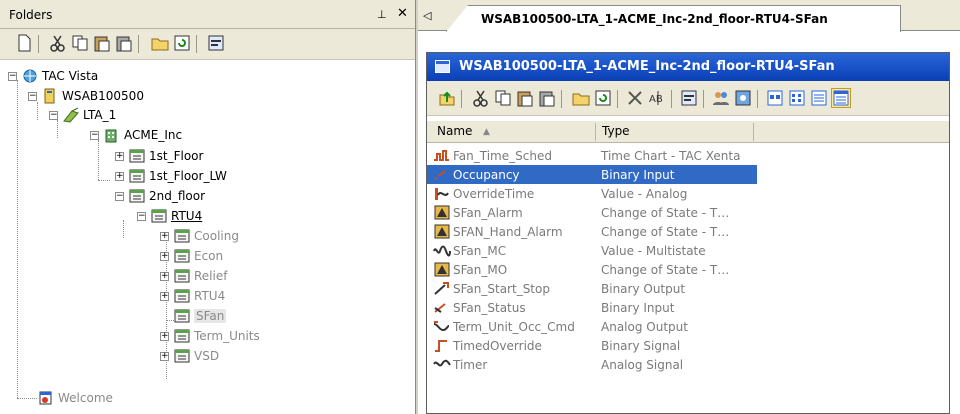 This screenshot has width=960, height=414. What do you see at coordinates (86, 96) in the screenshot?
I see `tree-item-wsab100500: − WSAB100500` at bounding box center [86, 96].